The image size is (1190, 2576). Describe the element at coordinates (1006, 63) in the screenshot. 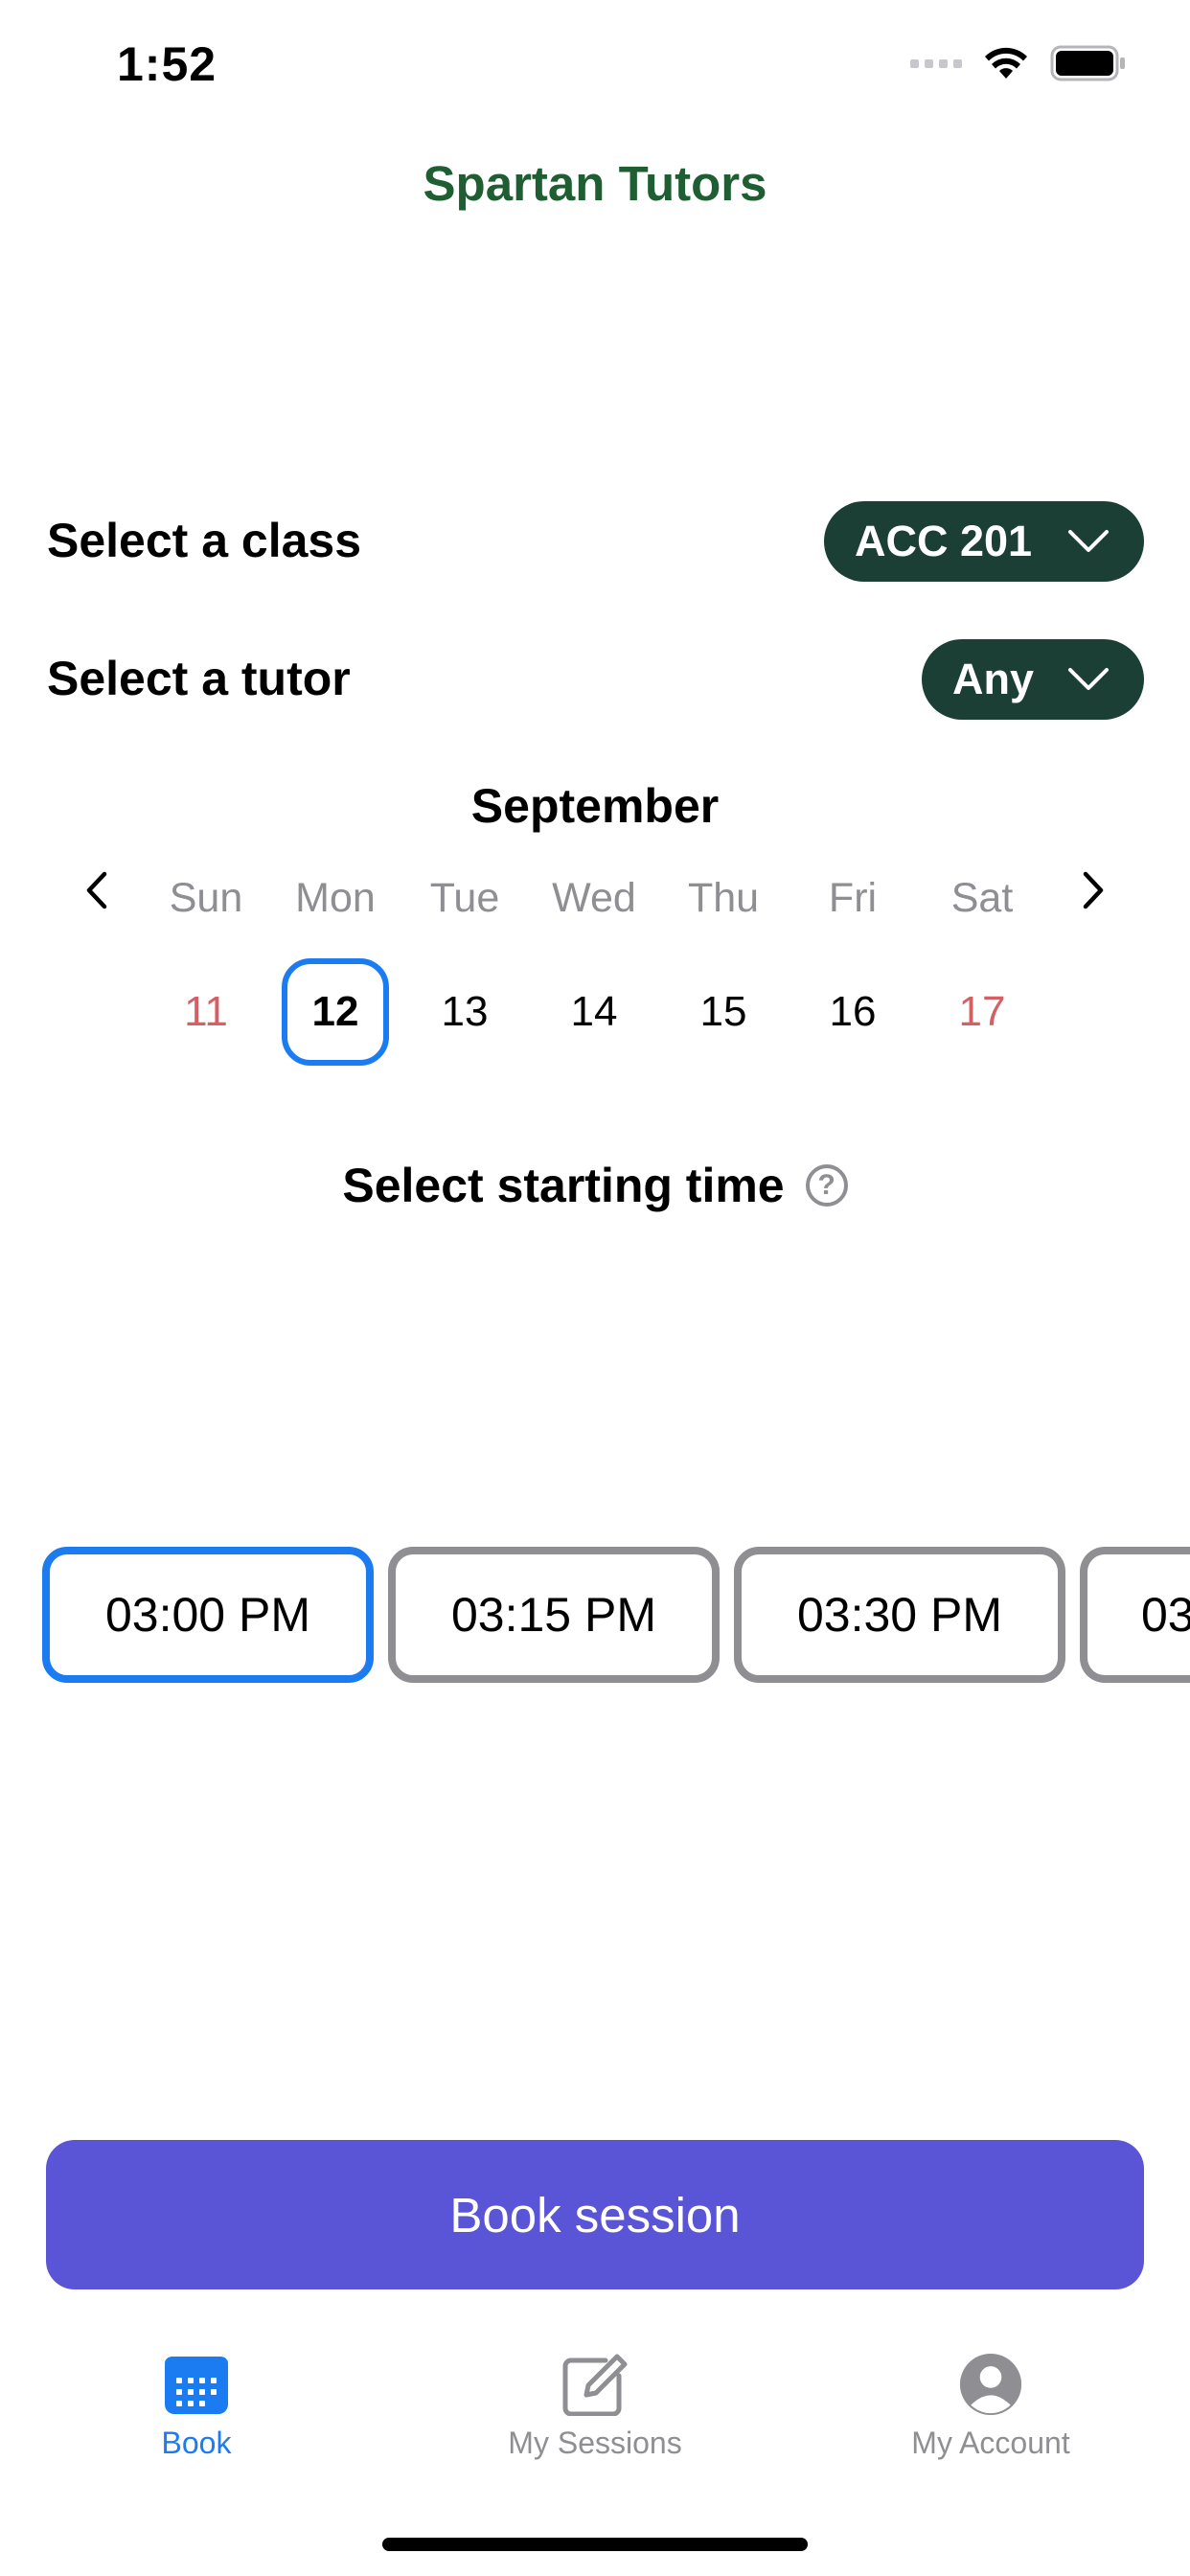

I see `wifi-icon` at that location.